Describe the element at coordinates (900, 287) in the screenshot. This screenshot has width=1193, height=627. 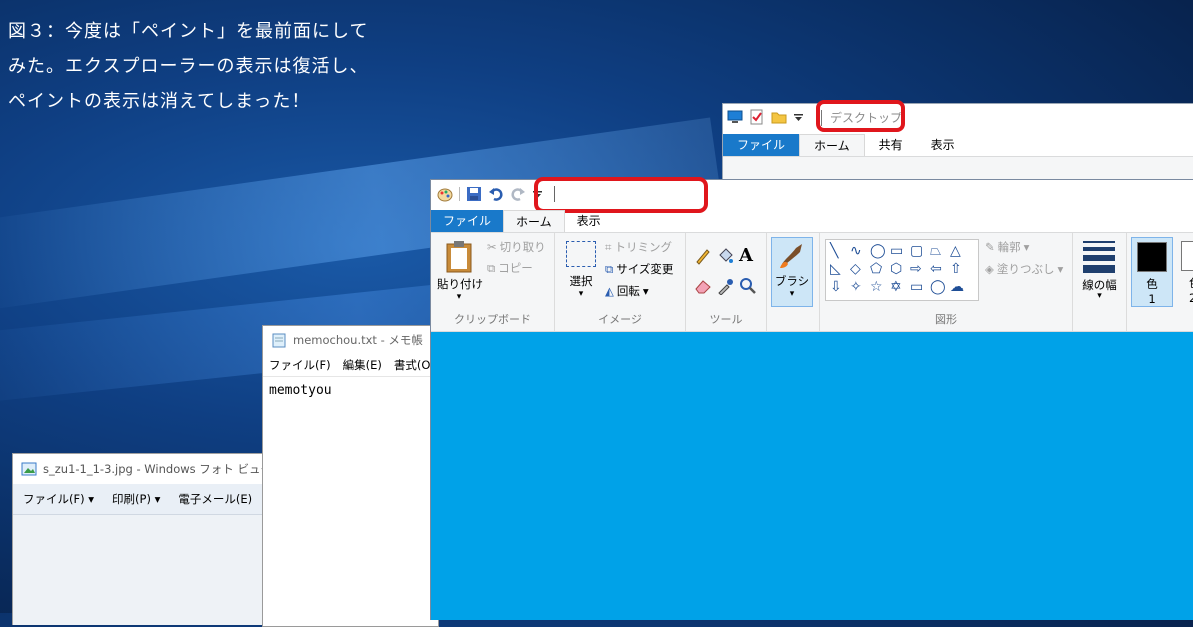
I see `six-point-star-shape-icon: ✡` at that location.